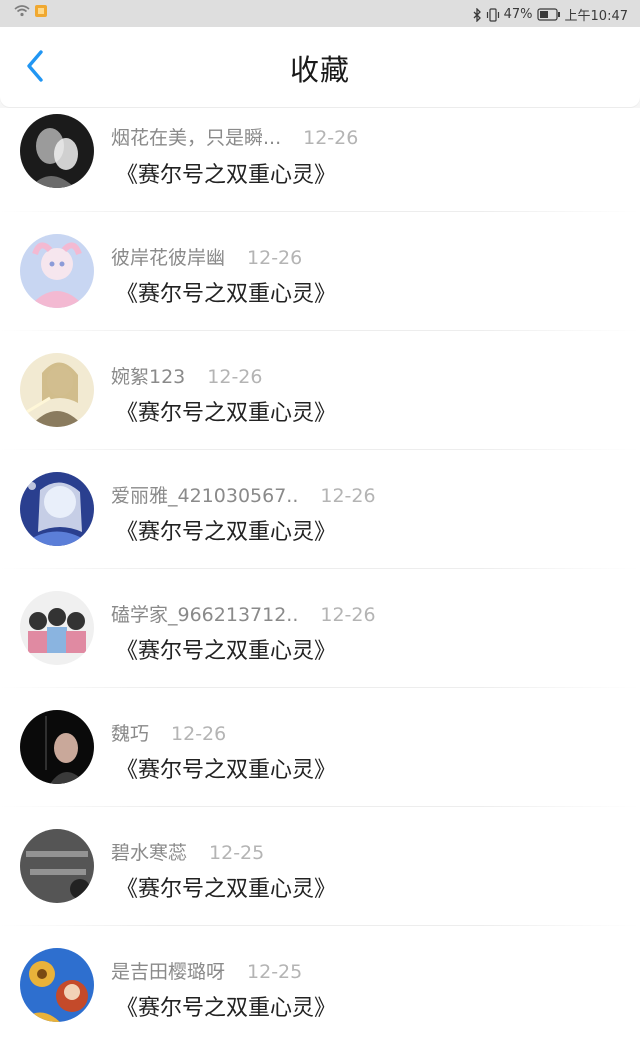  Describe the element at coordinates (204, 613) in the screenshot. I see `username: 磕学家_966213712..` at that location.